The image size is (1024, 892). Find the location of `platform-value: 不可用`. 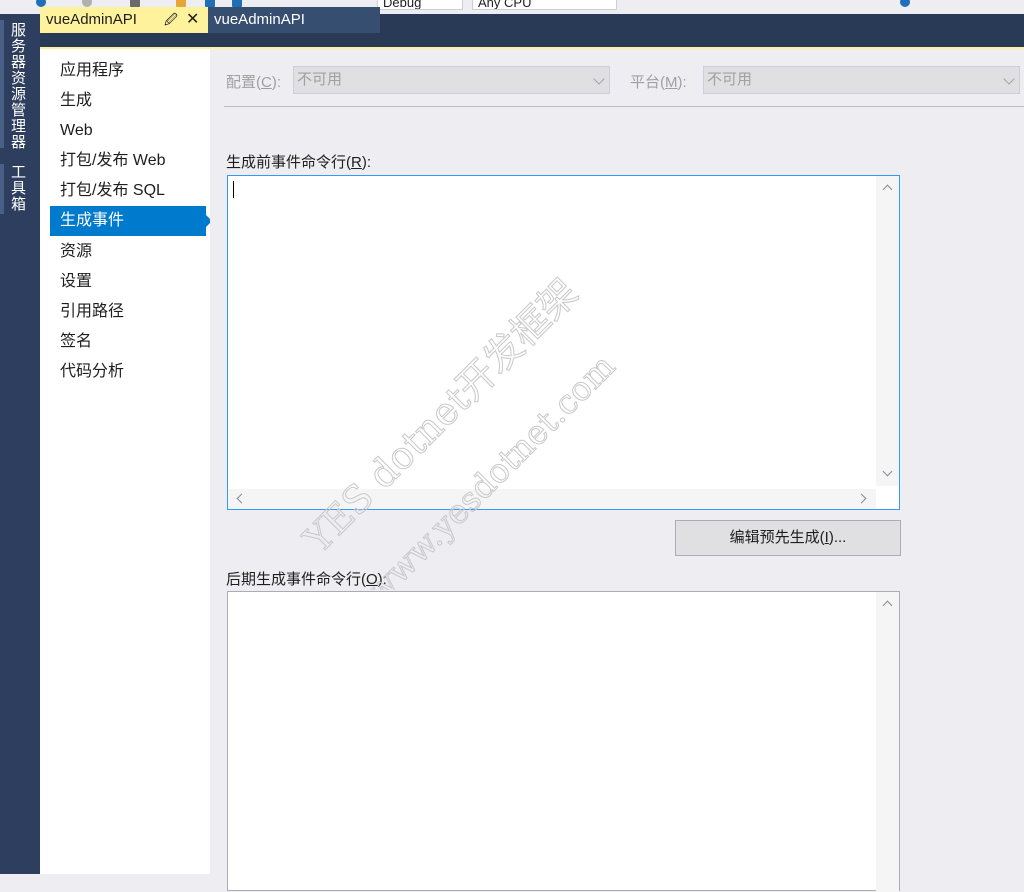

platform-value: 不可用 is located at coordinates (730, 79).